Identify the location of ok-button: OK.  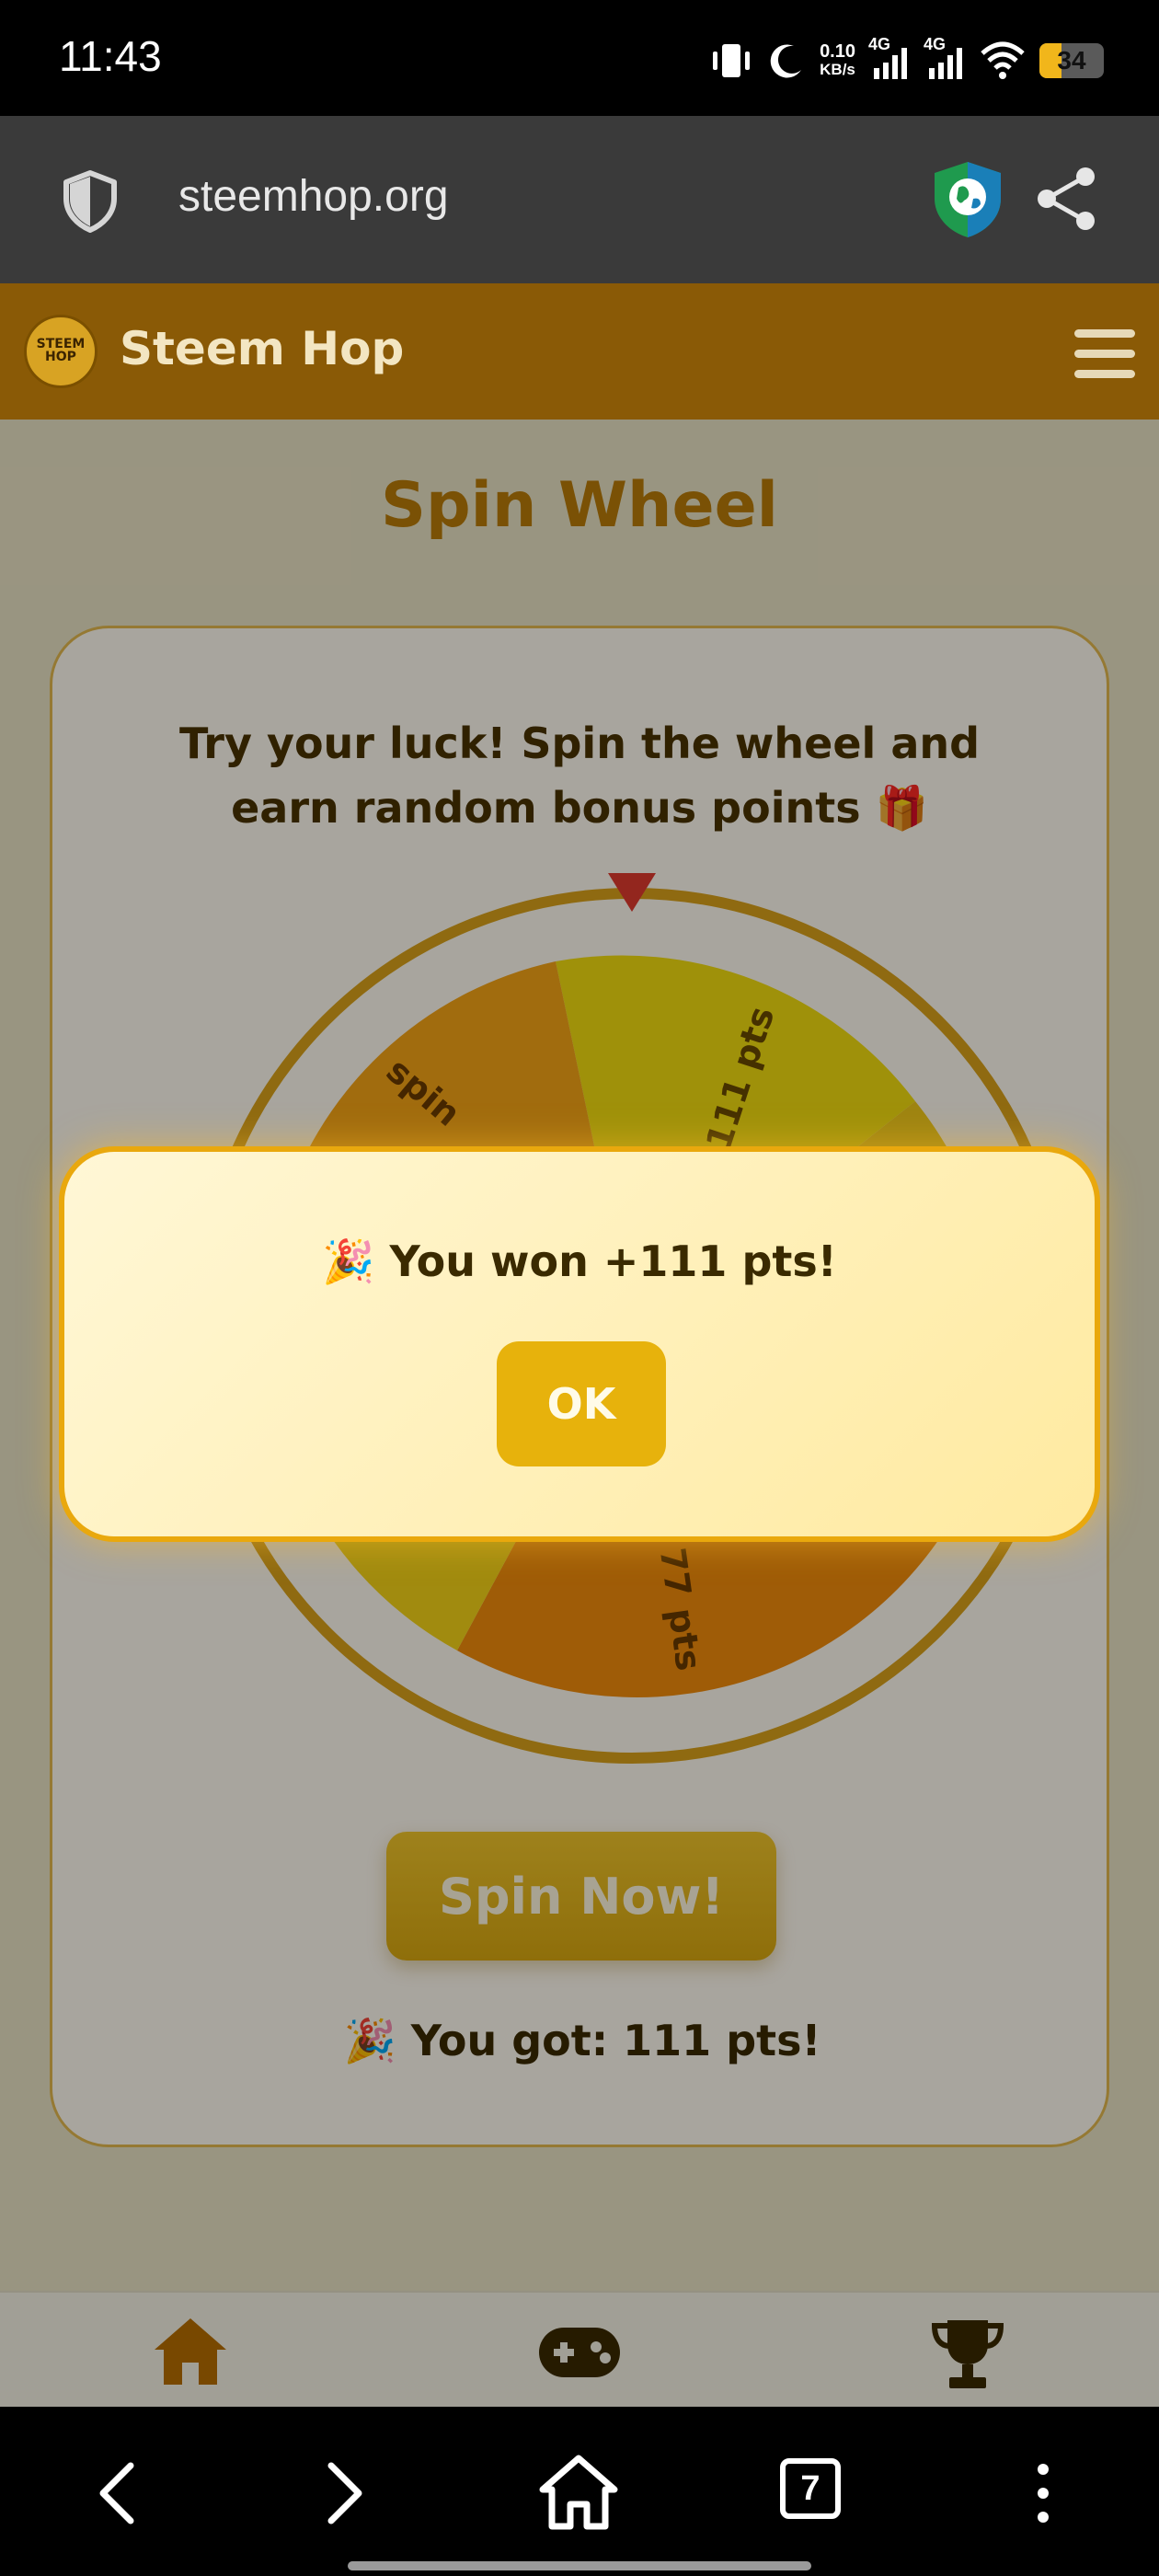
(581, 1403).